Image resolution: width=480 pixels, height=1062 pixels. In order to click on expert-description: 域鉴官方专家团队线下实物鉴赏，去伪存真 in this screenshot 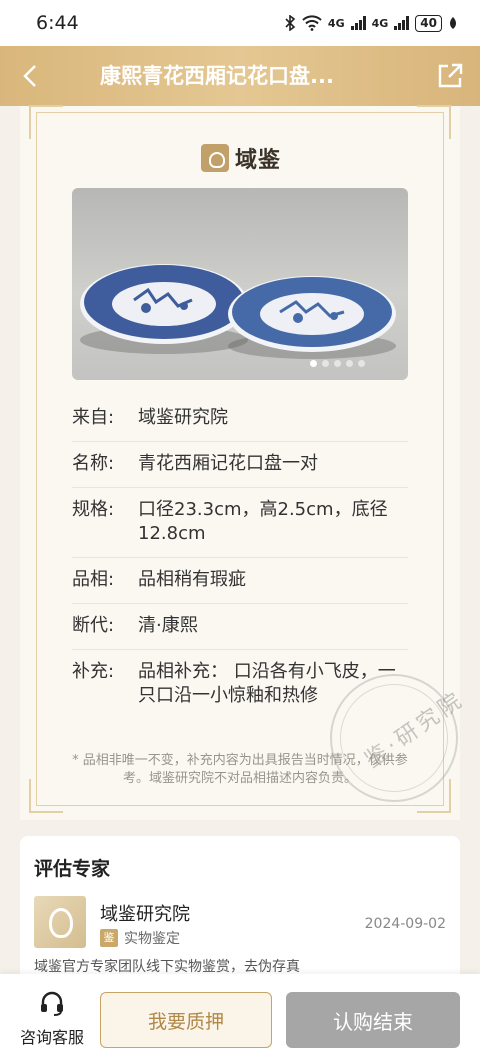, I will do `click(167, 967)`.